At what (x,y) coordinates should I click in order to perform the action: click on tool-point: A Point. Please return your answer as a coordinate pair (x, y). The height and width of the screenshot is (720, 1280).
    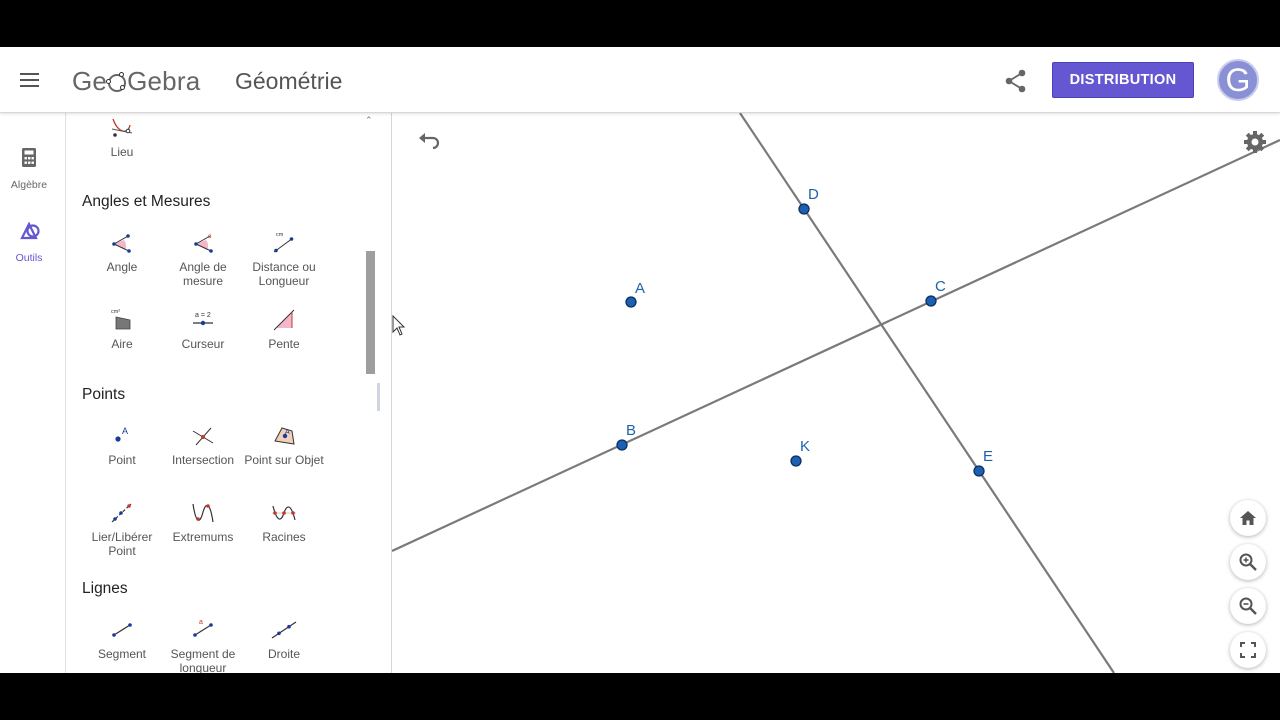
    Looking at the image, I should click on (122, 445).